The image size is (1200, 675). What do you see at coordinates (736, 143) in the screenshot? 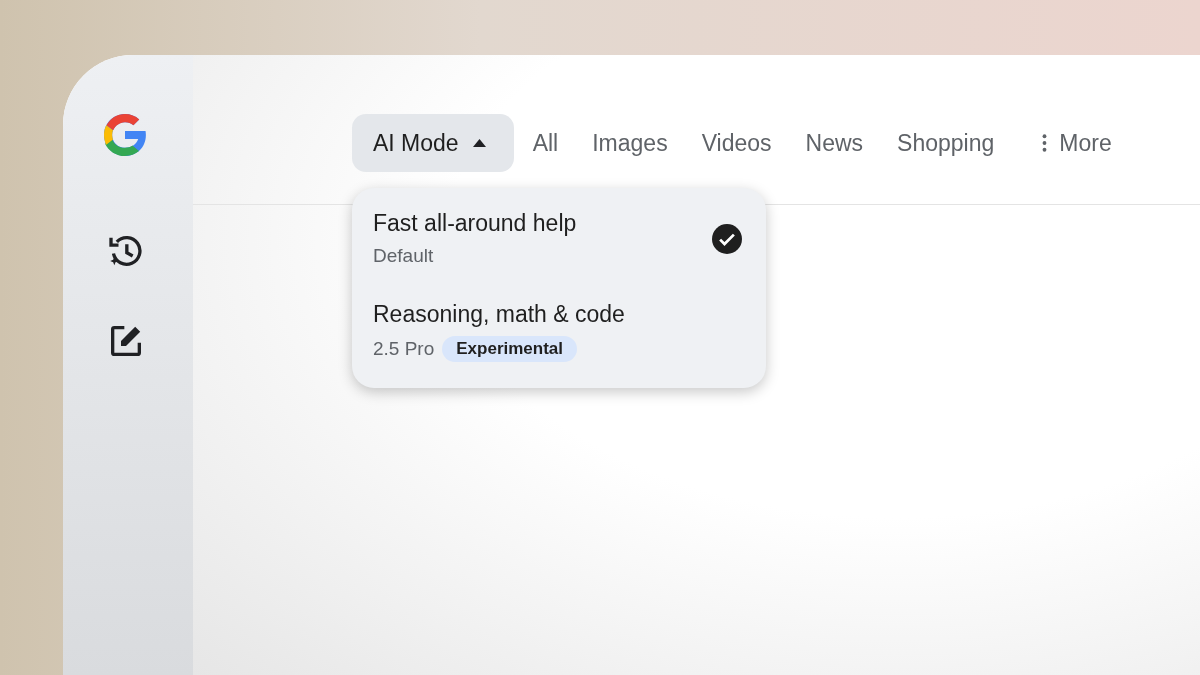
I see `search-tab: Videos` at bounding box center [736, 143].